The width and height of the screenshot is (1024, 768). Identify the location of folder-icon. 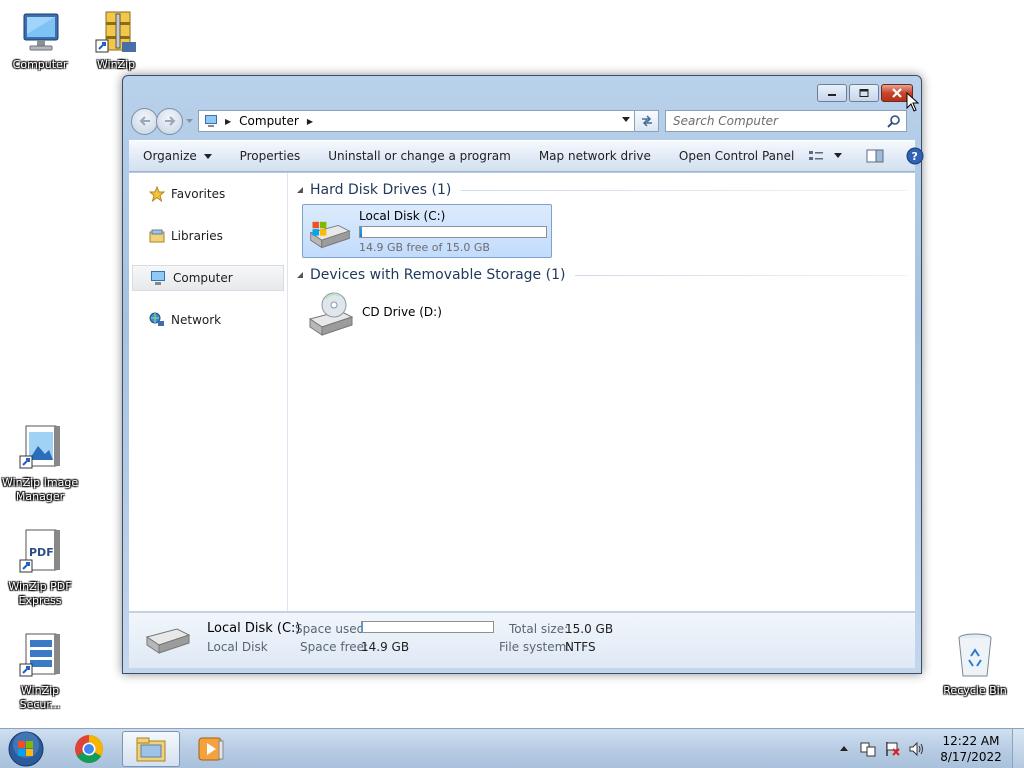
(151, 749).